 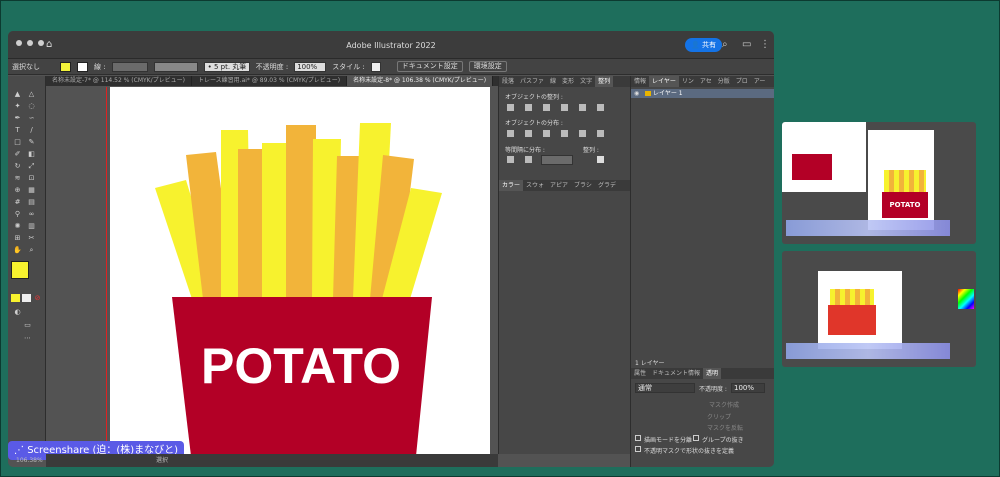 I want to click on symbol-sprayer-icon: ✺, so click(x=17, y=226).